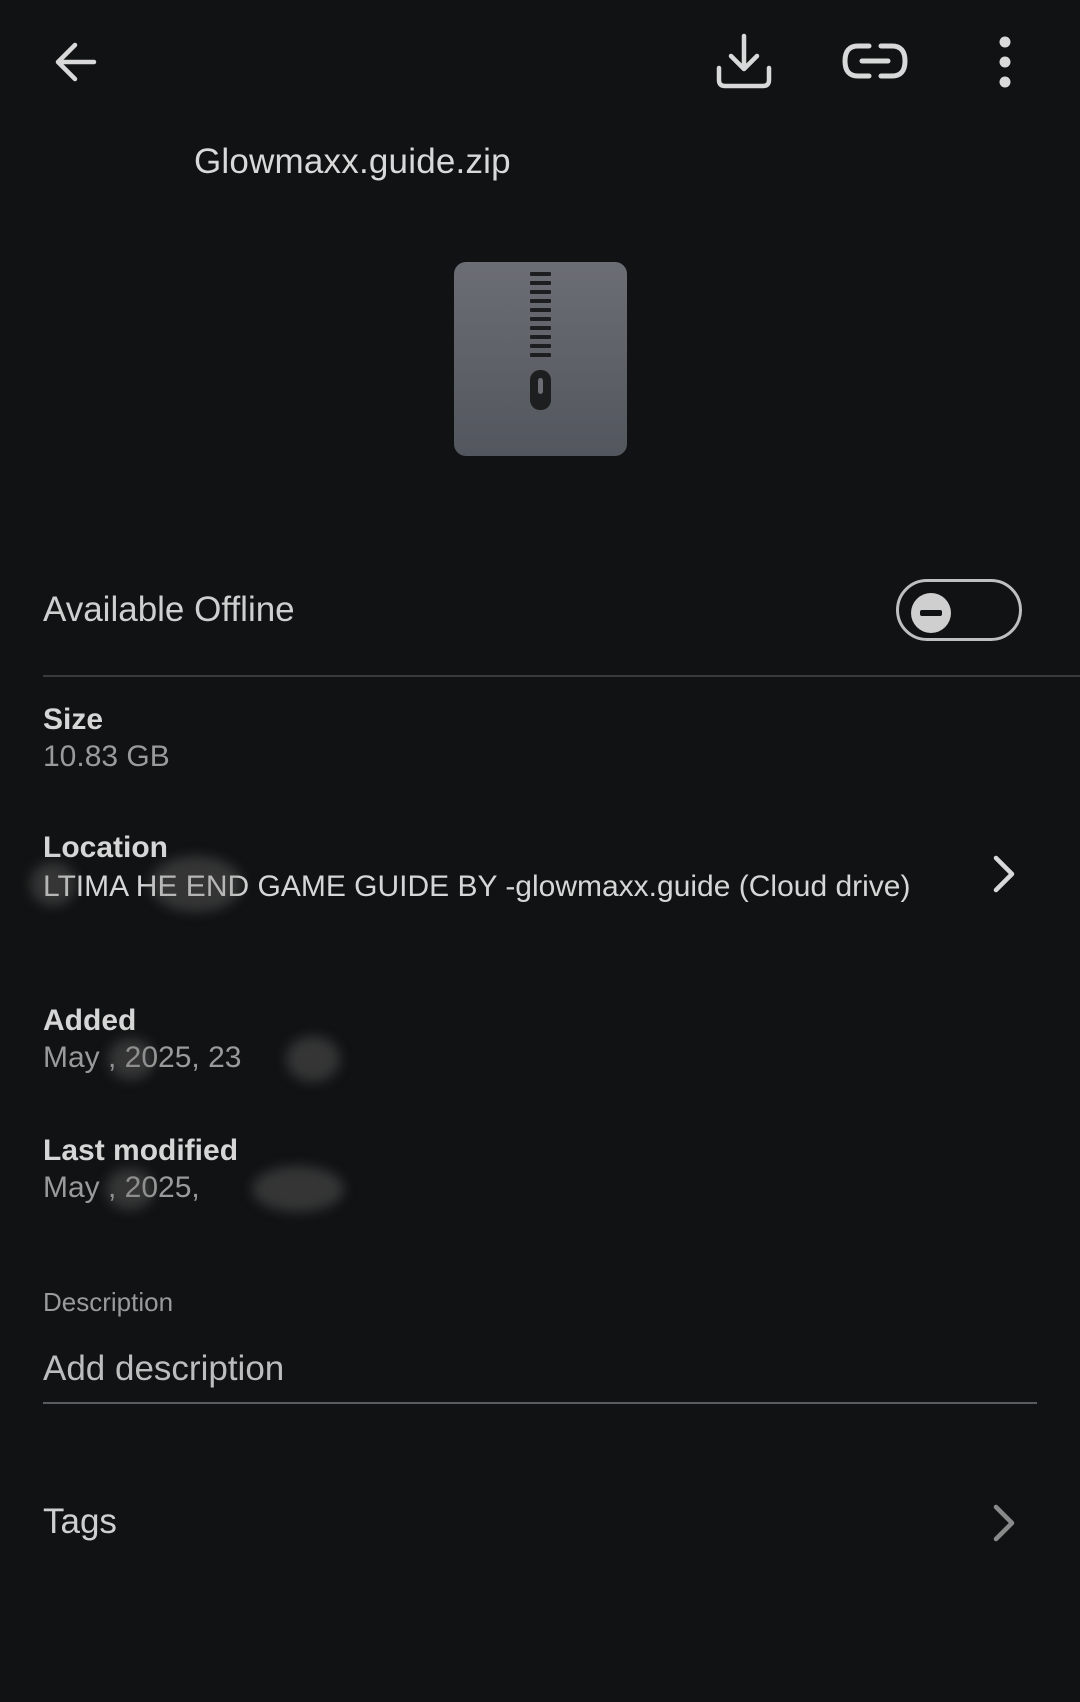  Describe the element at coordinates (931, 613) in the screenshot. I see `toggle-knob` at that location.